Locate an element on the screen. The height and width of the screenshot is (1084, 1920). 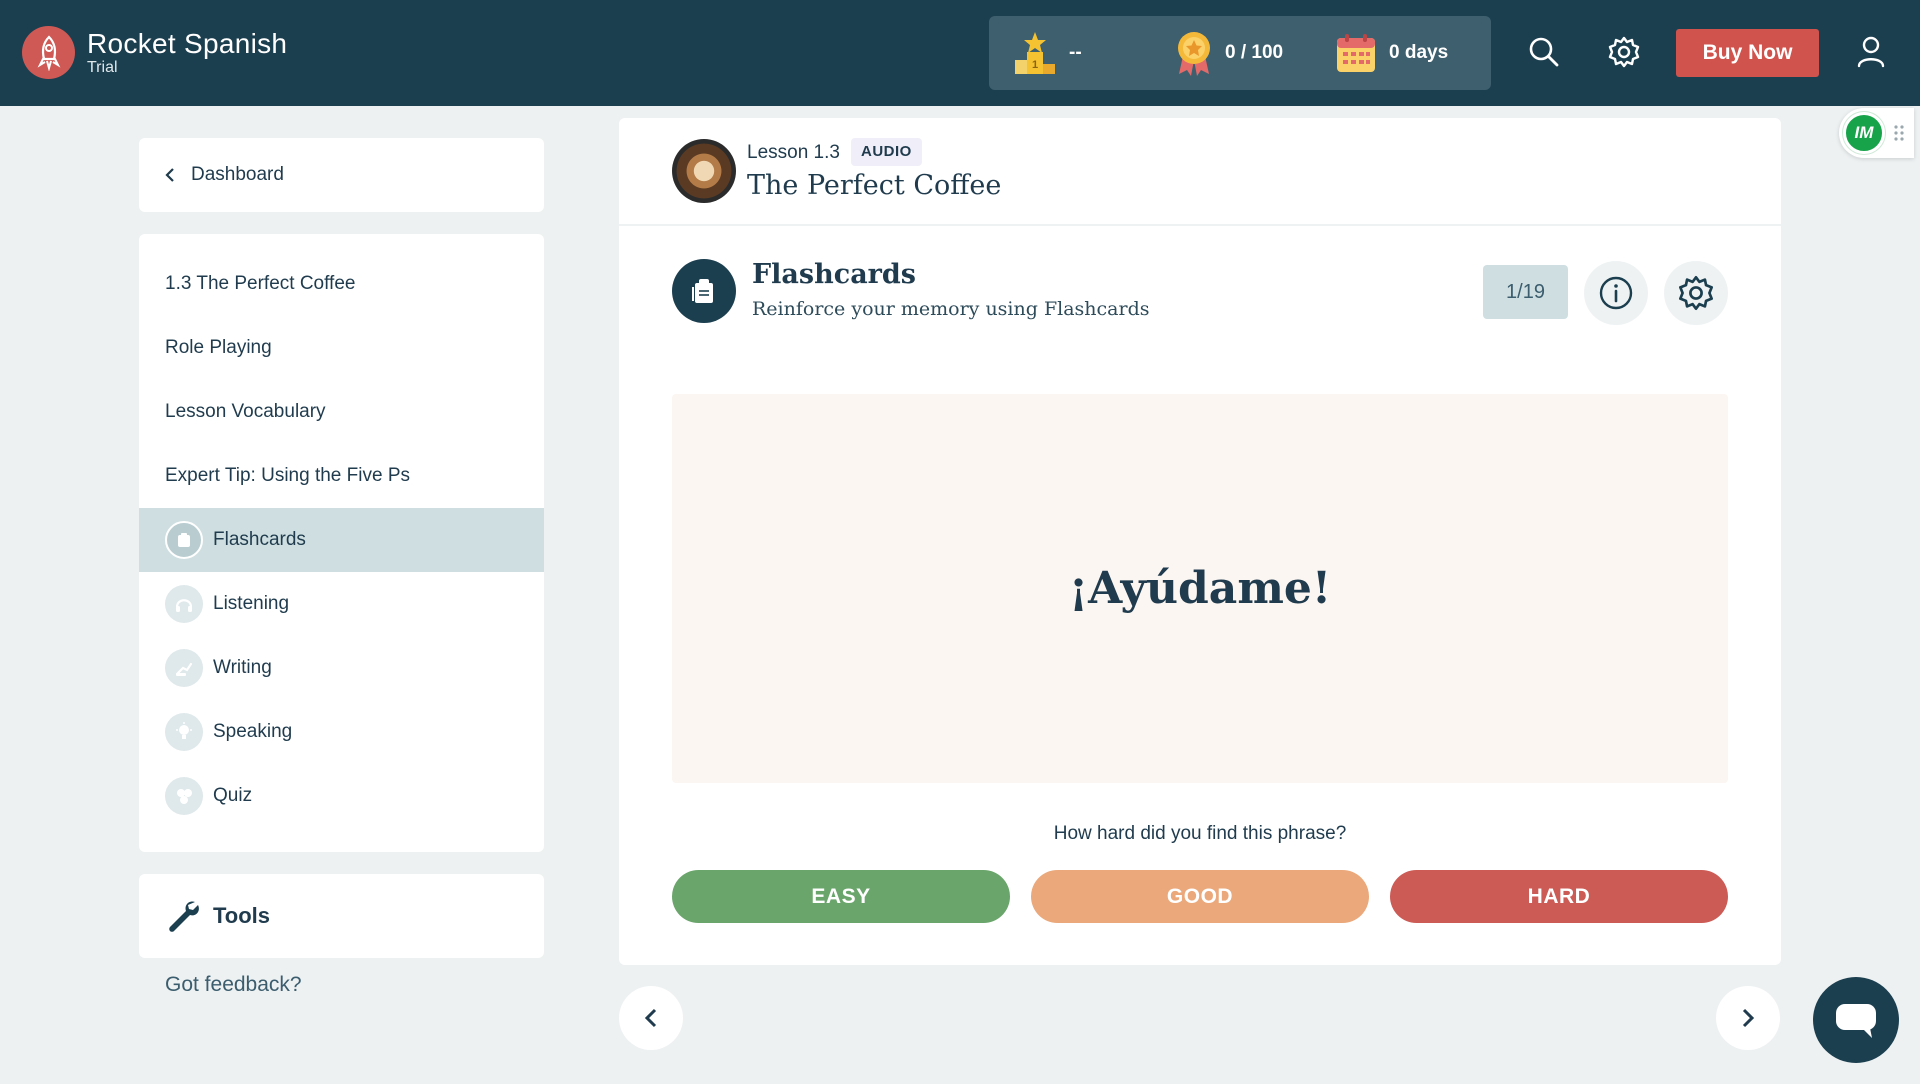
previous-button is located at coordinates (651, 1018).